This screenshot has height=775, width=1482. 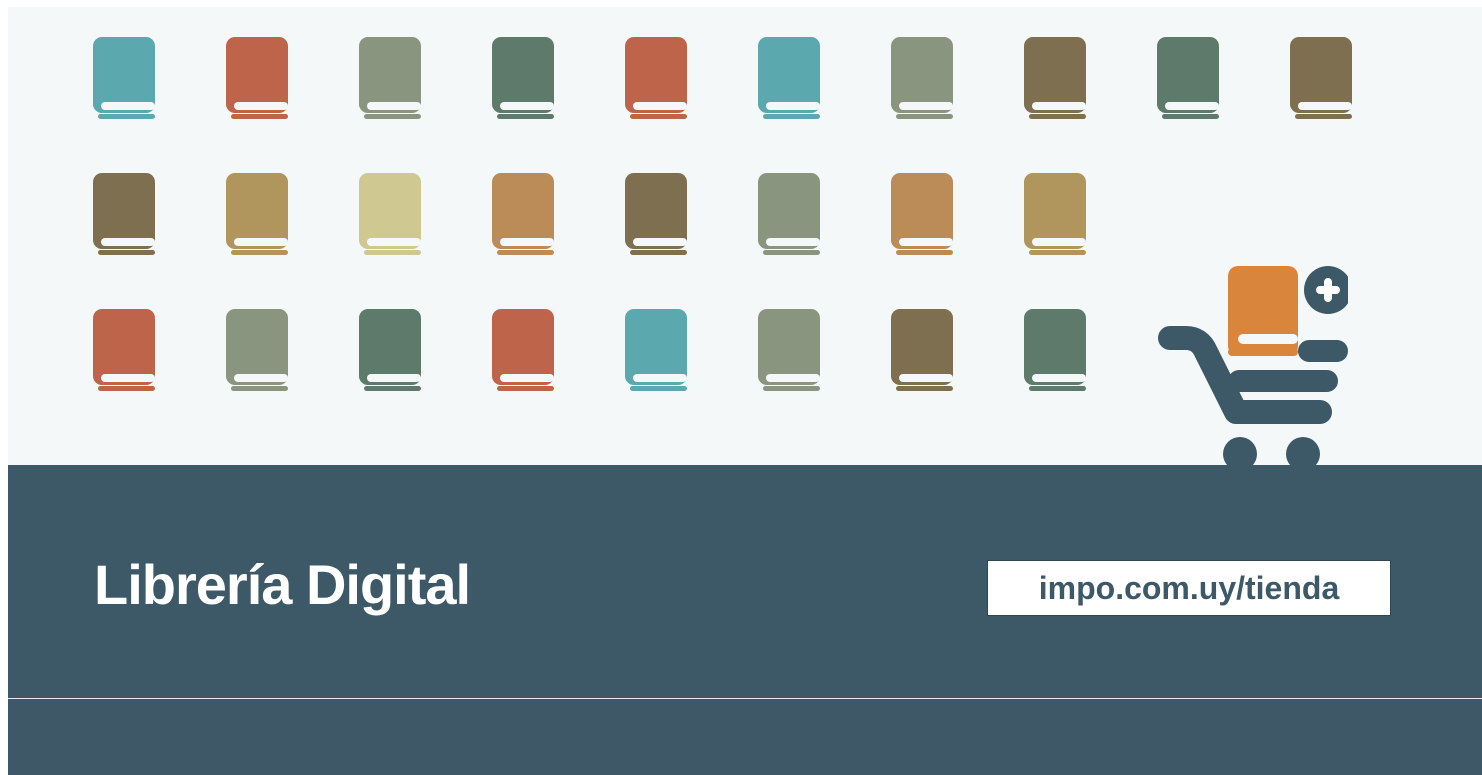 What do you see at coordinates (745, 737) in the screenshot?
I see `footer-band` at bounding box center [745, 737].